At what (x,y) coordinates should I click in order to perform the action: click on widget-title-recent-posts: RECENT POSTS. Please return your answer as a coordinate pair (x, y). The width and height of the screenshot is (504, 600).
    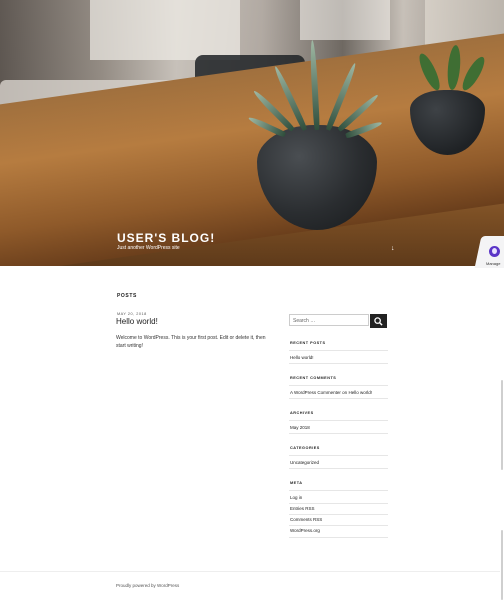
    Looking at the image, I should click on (308, 343).